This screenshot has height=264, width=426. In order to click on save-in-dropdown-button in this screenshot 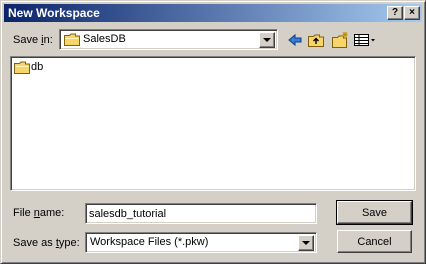, I will do `click(267, 40)`.